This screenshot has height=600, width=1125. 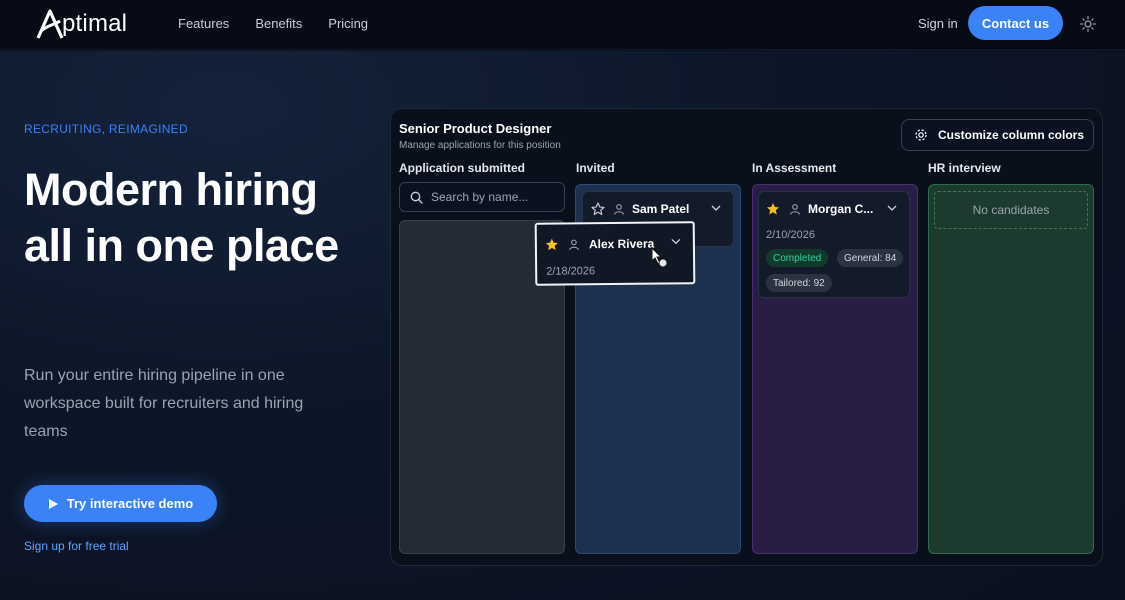 I want to click on hero-eyebrow: RECRUITING, REIMAGINED, so click(x=106, y=129).